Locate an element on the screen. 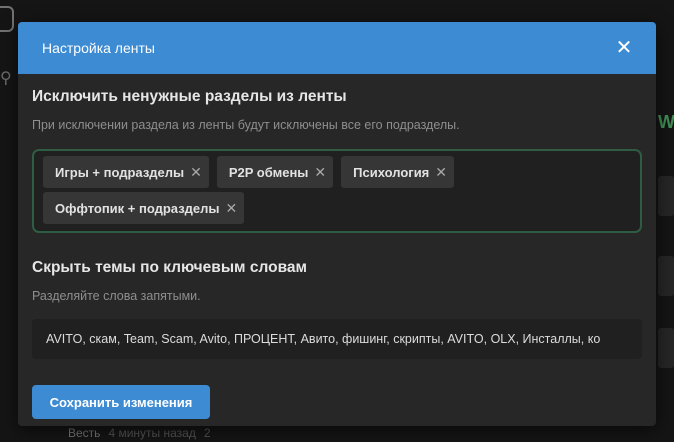  close-icon: ✕ is located at coordinates (624, 48).